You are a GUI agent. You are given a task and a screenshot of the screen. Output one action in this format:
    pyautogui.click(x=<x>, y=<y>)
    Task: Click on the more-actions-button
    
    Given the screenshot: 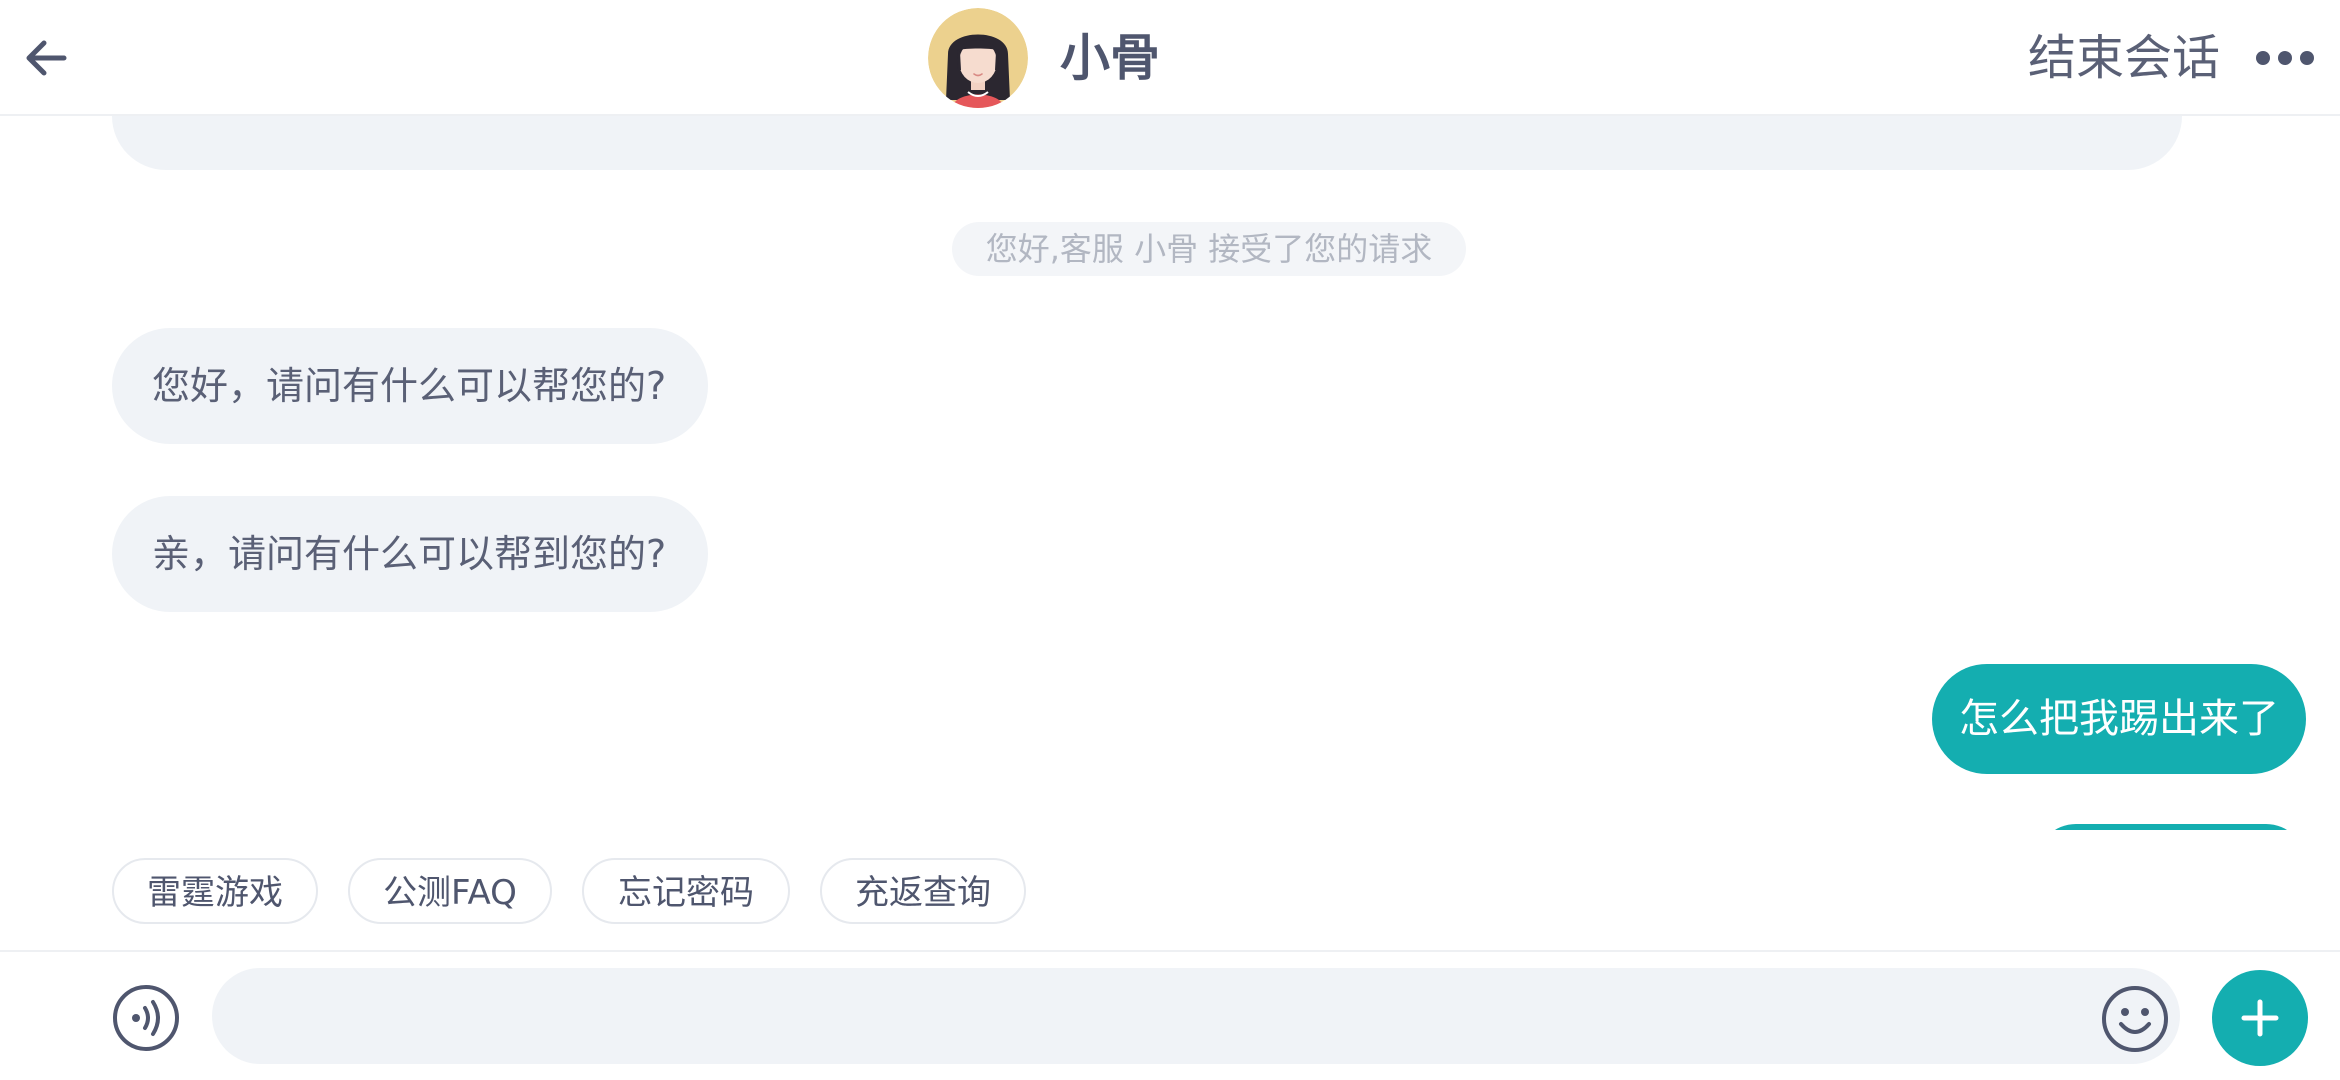 What is the action you would take?
    pyautogui.click(x=2260, y=1018)
    